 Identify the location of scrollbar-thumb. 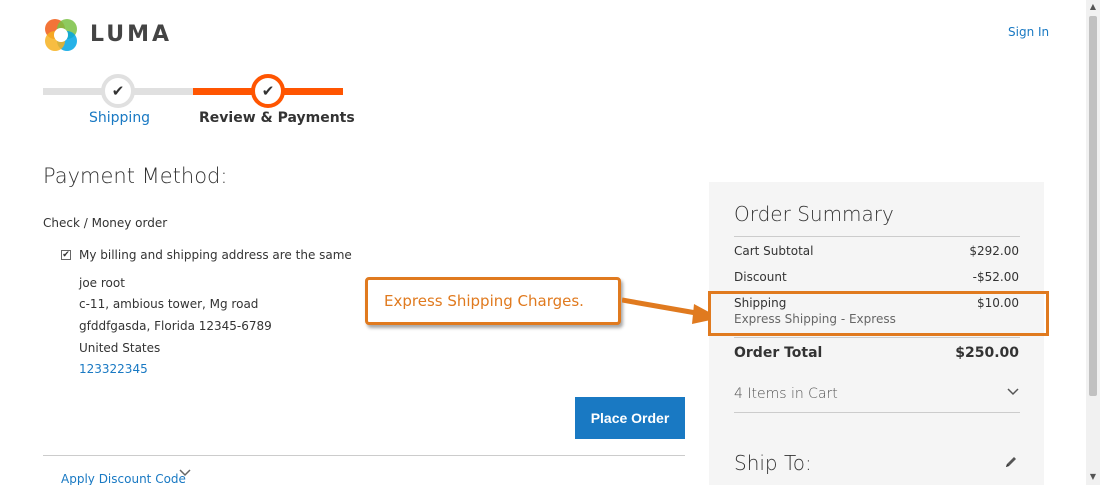
(1093, 206).